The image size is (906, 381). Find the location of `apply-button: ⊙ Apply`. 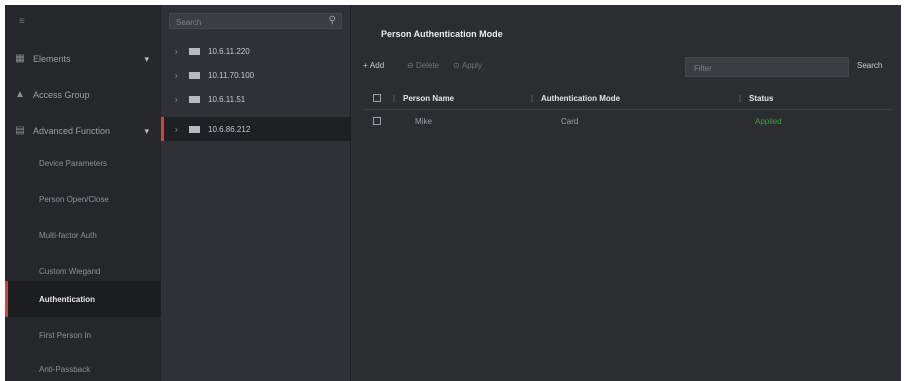

apply-button: ⊙ Apply is located at coordinates (467, 65).